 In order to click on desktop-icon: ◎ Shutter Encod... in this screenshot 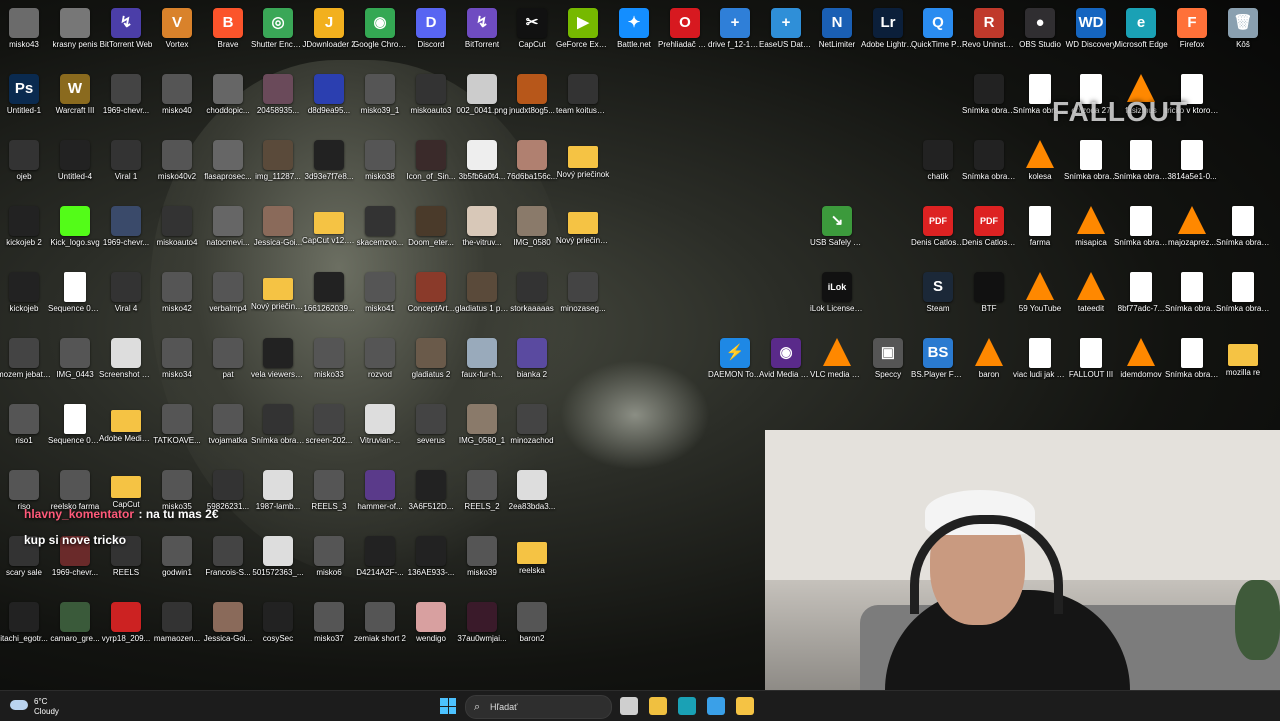, I will do `click(278, 38)`.